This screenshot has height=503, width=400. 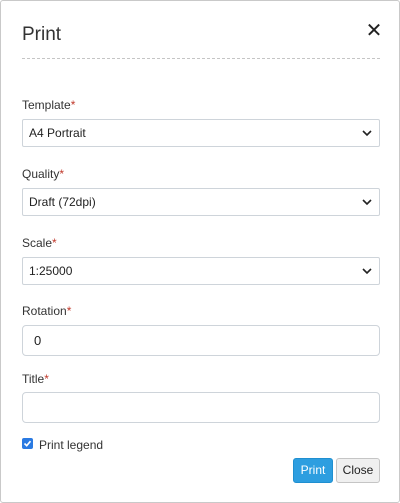 I want to click on scale-label: Scale*, so click(x=39, y=243).